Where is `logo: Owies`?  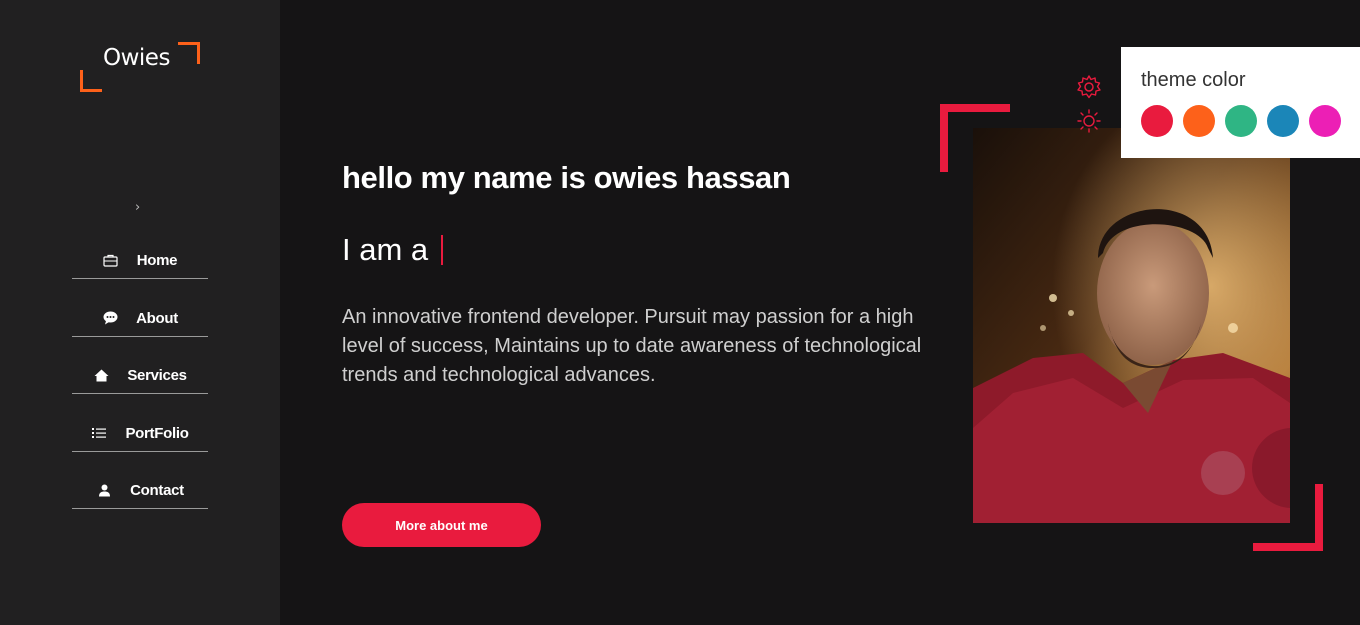
logo: Owies is located at coordinates (140, 67).